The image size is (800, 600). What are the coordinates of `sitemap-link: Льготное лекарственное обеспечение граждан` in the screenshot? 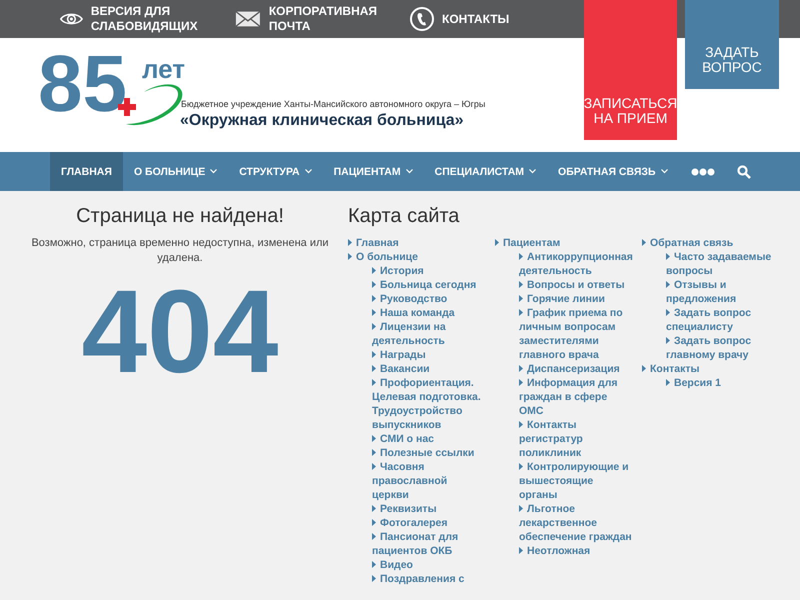 It's located at (576, 523).